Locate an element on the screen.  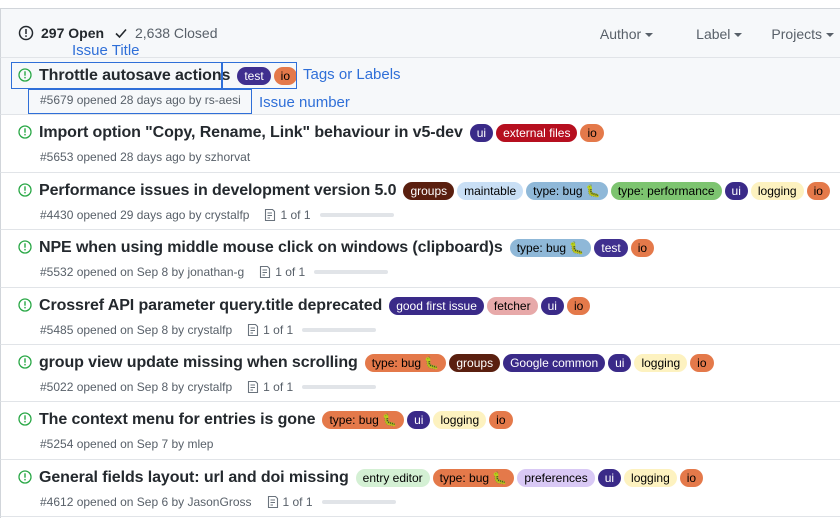
issue-number-meta: #5022 opened on Sep 8 by crystalfp is located at coordinates (136, 386).